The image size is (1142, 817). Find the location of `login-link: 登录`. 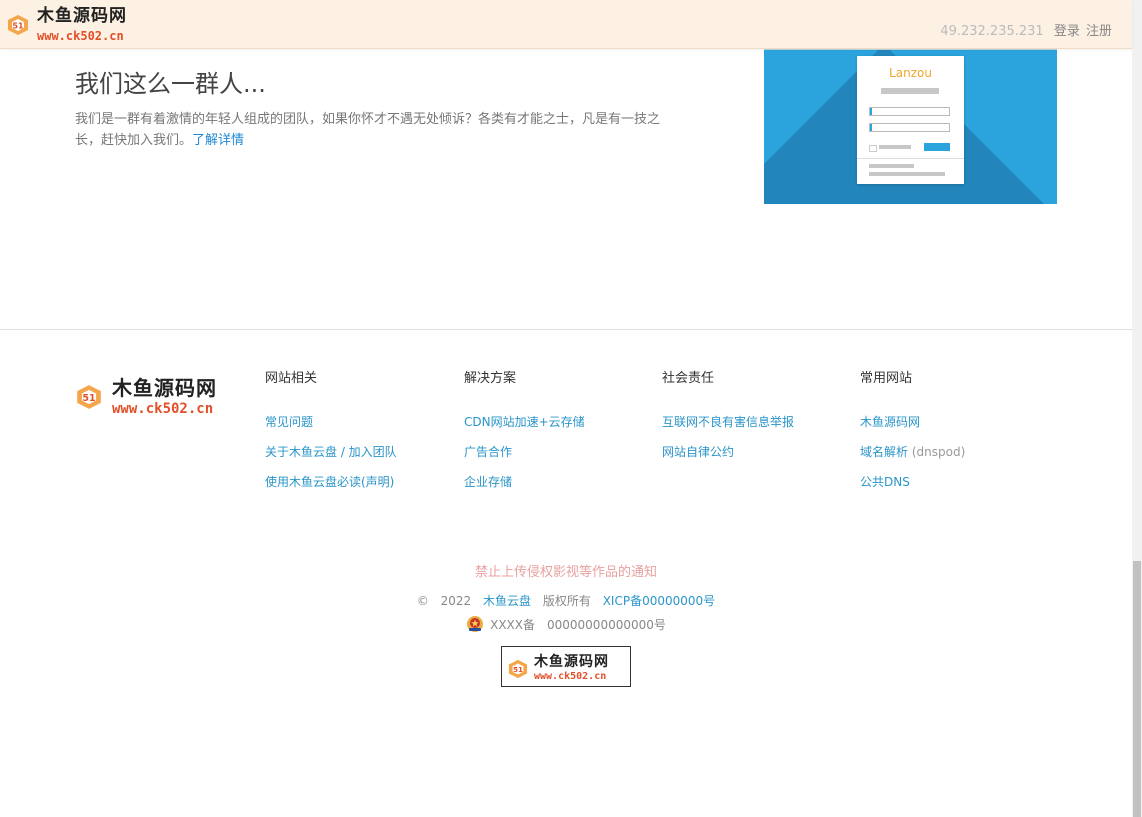

login-link: 登录 is located at coordinates (1067, 31).